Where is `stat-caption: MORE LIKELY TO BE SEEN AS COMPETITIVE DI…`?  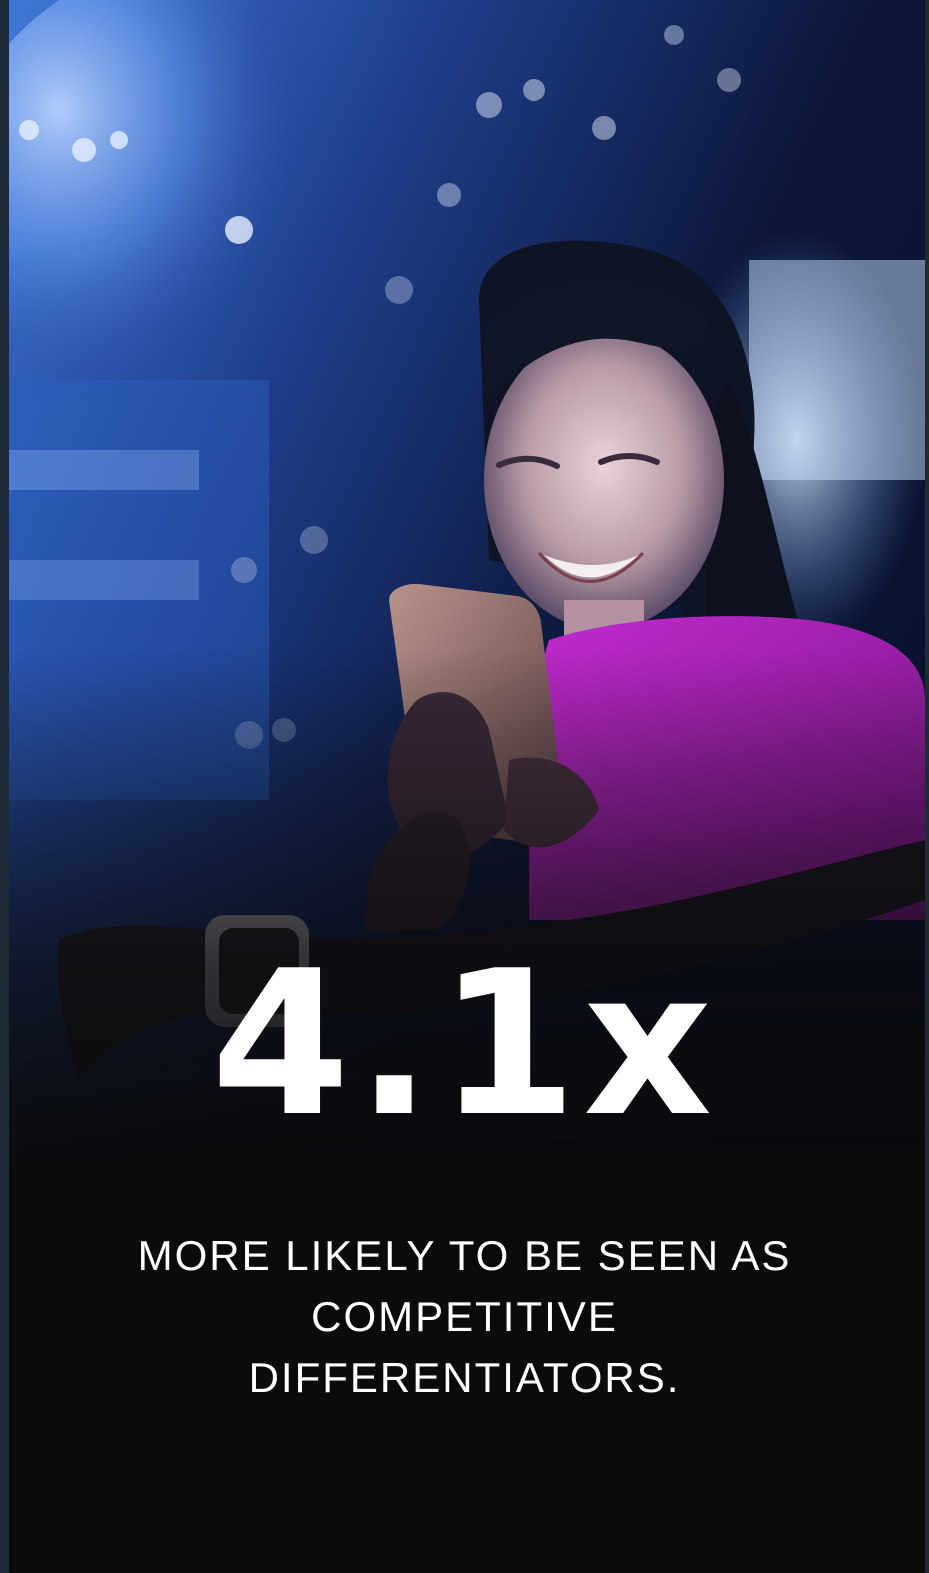 stat-caption: MORE LIKELY TO BE SEEN AS COMPETITIVE DI… is located at coordinates (464, 1316).